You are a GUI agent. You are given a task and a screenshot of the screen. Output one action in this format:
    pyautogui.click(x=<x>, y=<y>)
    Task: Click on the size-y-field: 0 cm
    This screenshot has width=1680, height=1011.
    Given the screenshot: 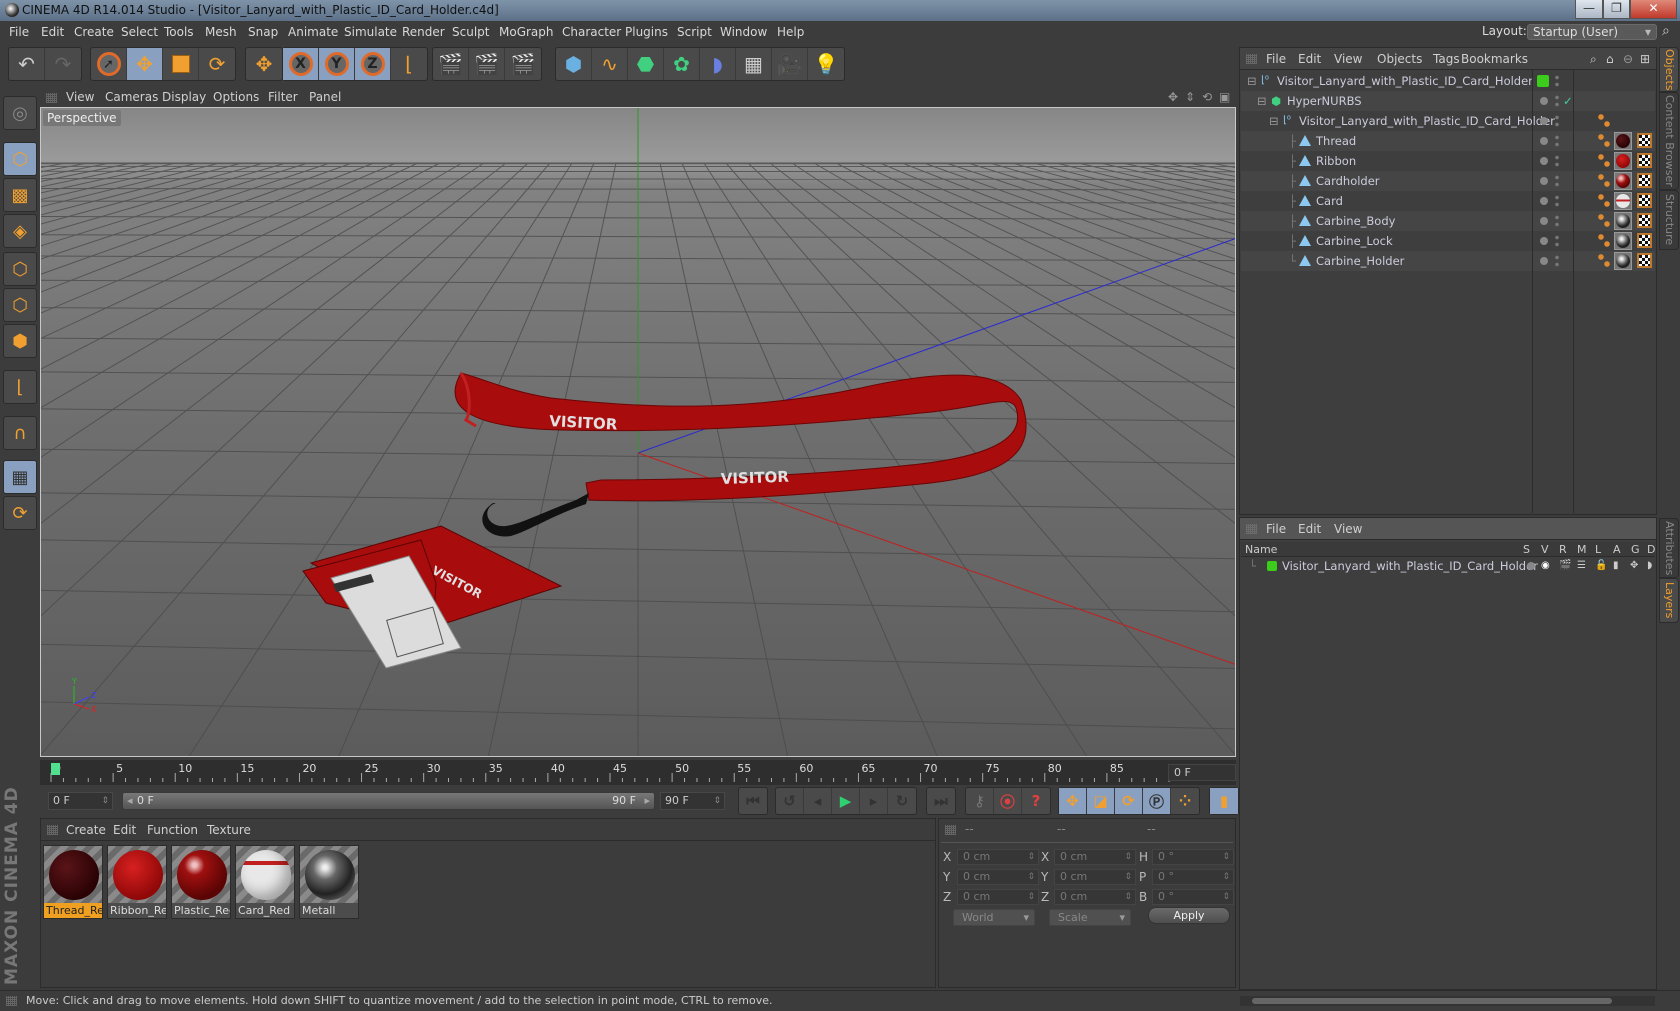 What is the action you would take?
    pyautogui.click(x=1095, y=877)
    